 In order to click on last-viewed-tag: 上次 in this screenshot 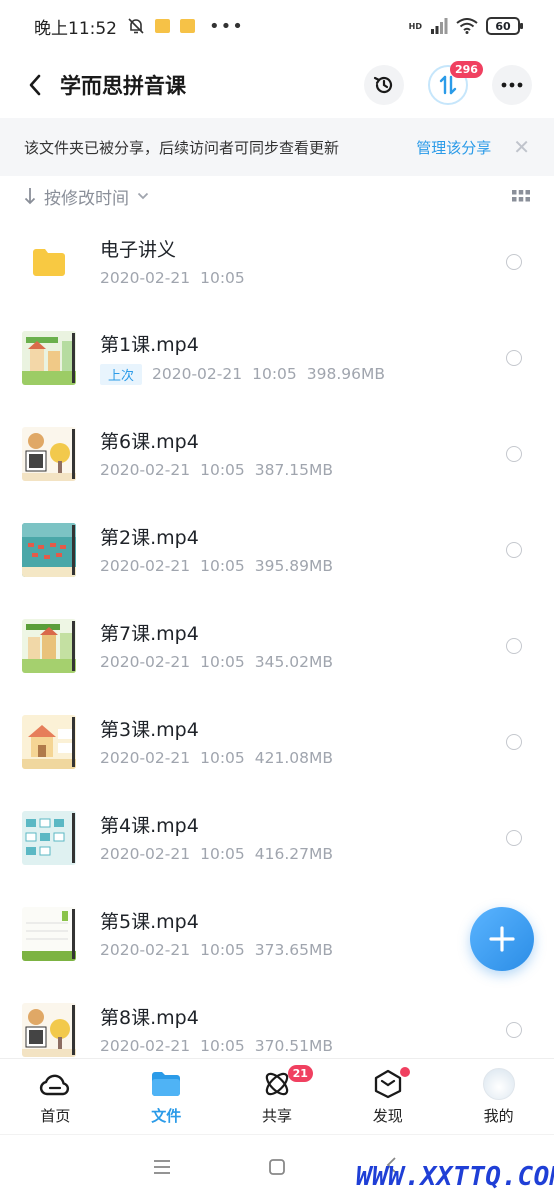, I will do `click(121, 374)`.